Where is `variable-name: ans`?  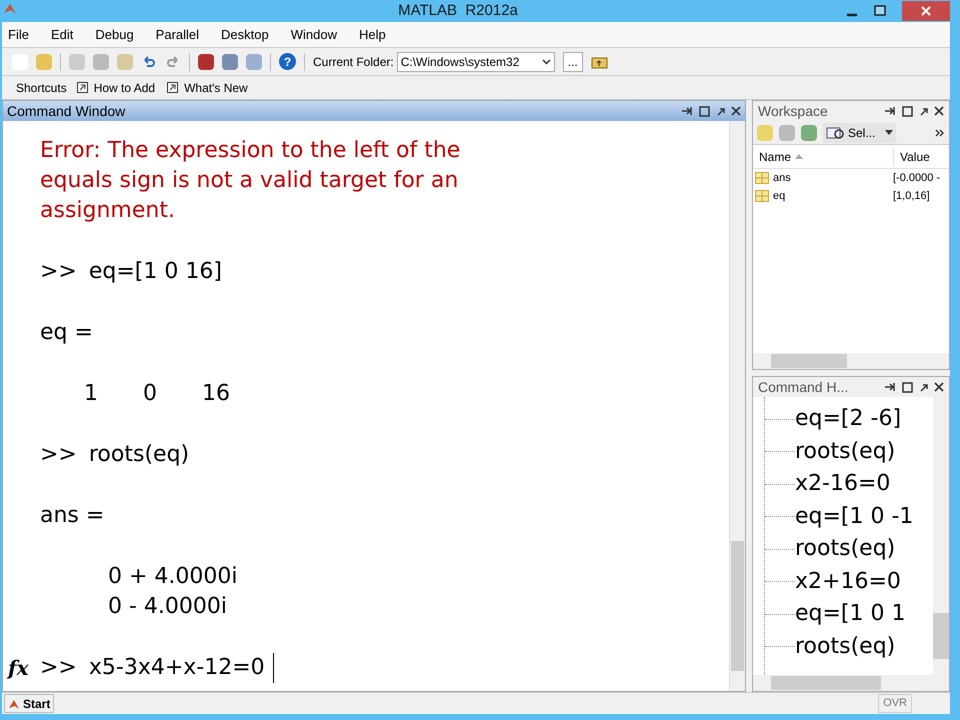 variable-name: ans is located at coordinates (782, 178).